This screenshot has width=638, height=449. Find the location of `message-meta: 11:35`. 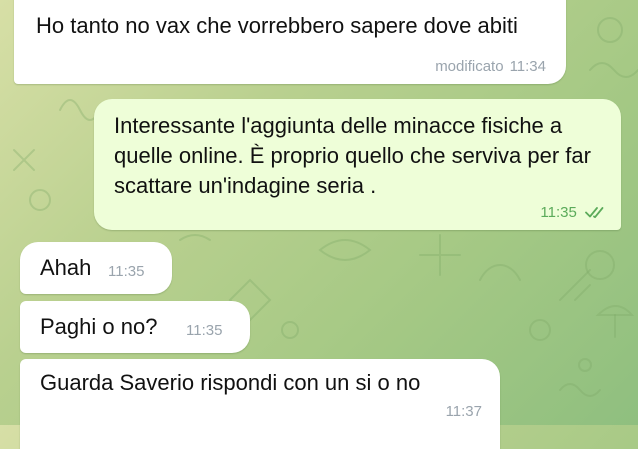

message-meta: 11:35 is located at coordinates (573, 213).